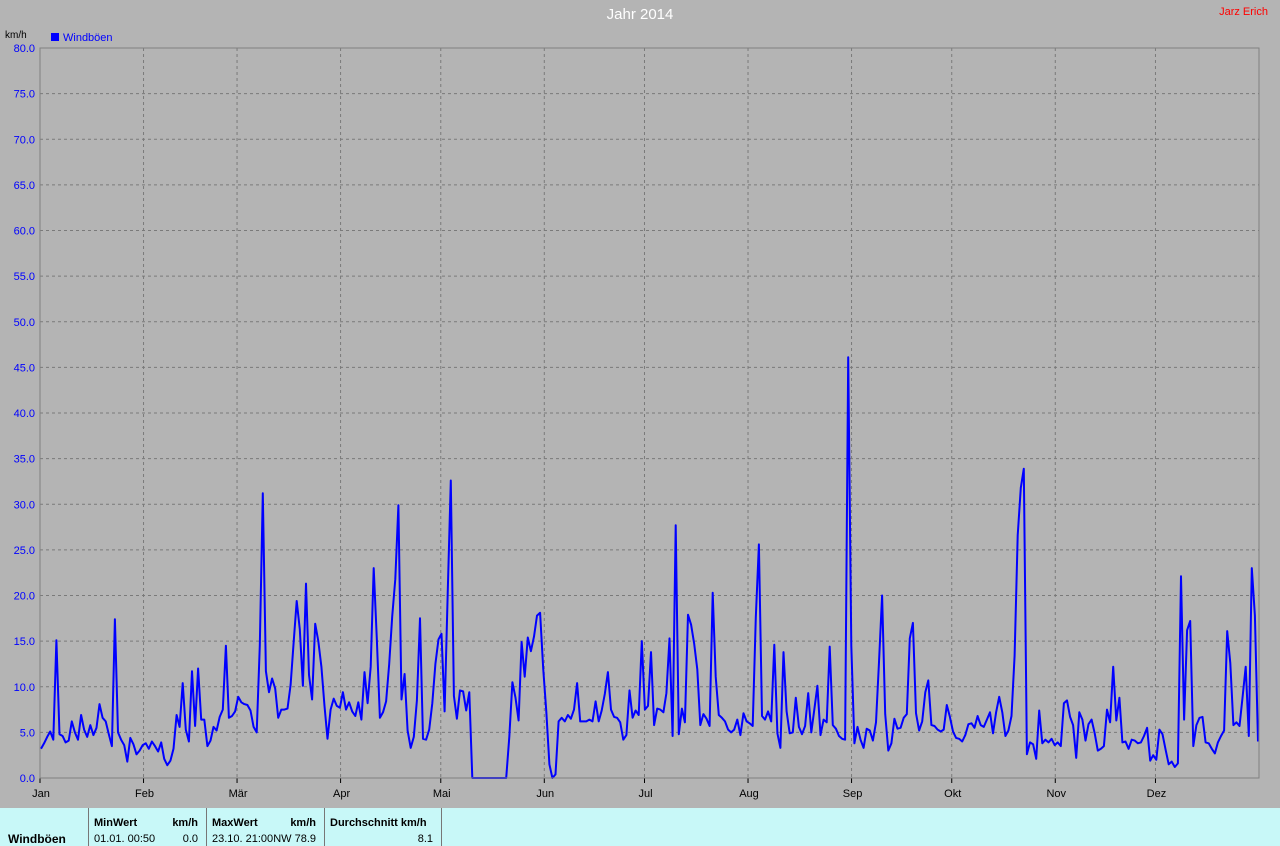 This screenshot has width=1280, height=846. I want to click on x-tick-label: Mai, so click(442, 794).